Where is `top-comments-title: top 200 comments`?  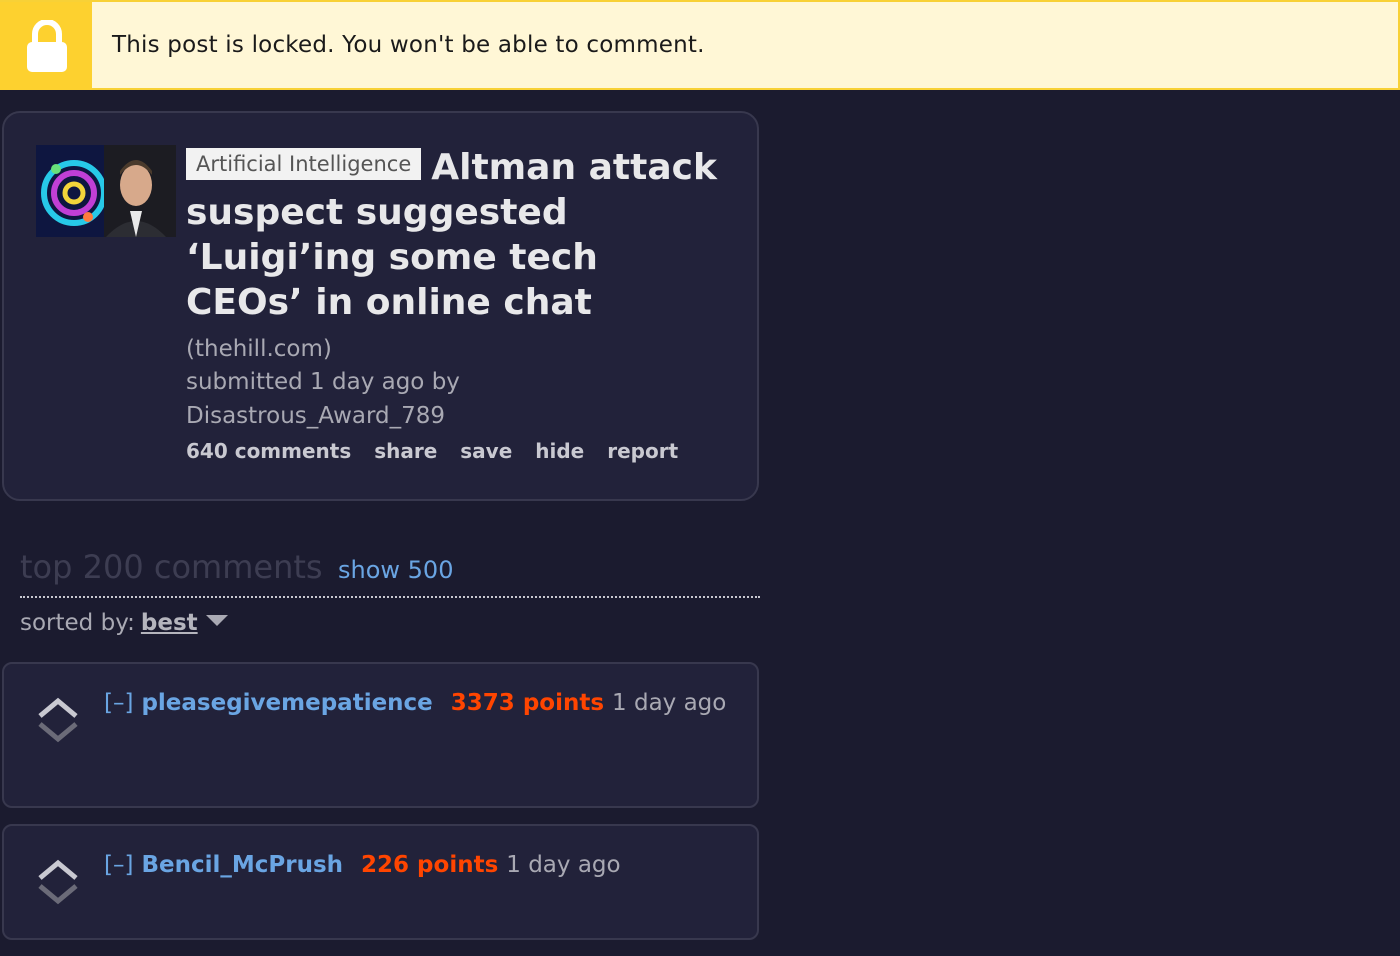 top-comments-title: top 200 comments is located at coordinates (171, 567).